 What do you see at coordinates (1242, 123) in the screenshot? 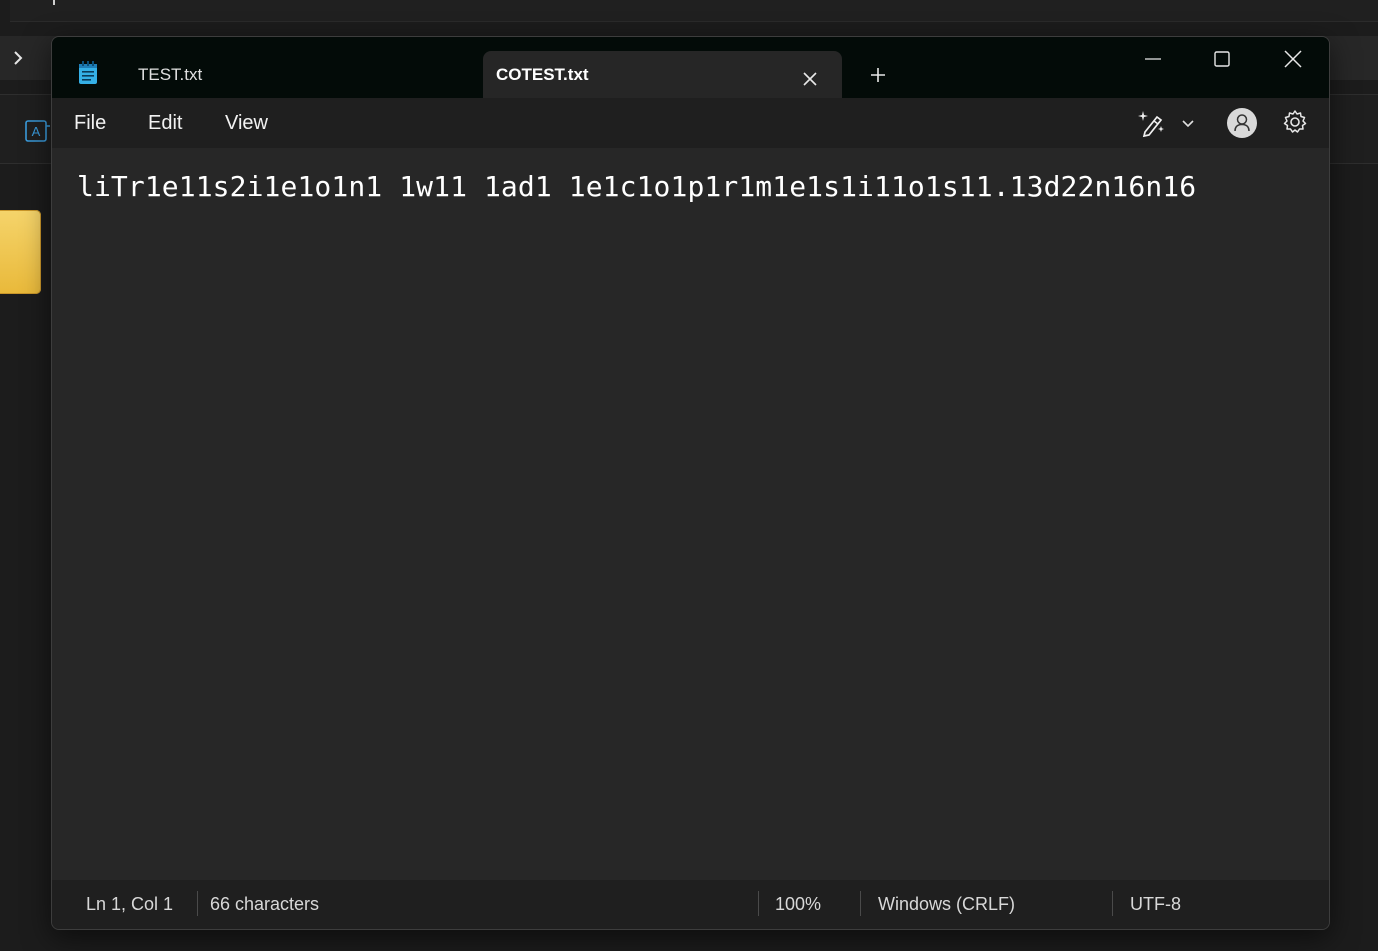
I see `account-icon` at bounding box center [1242, 123].